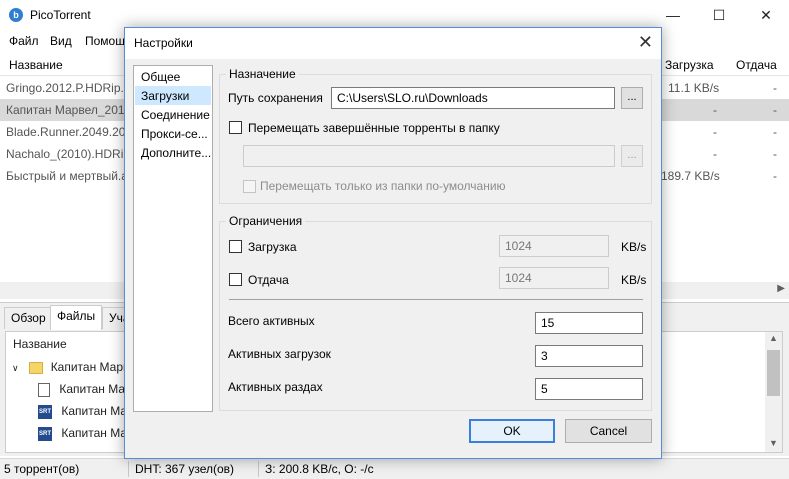  I want to click on close-window-button: ✕, so click(766, 15).